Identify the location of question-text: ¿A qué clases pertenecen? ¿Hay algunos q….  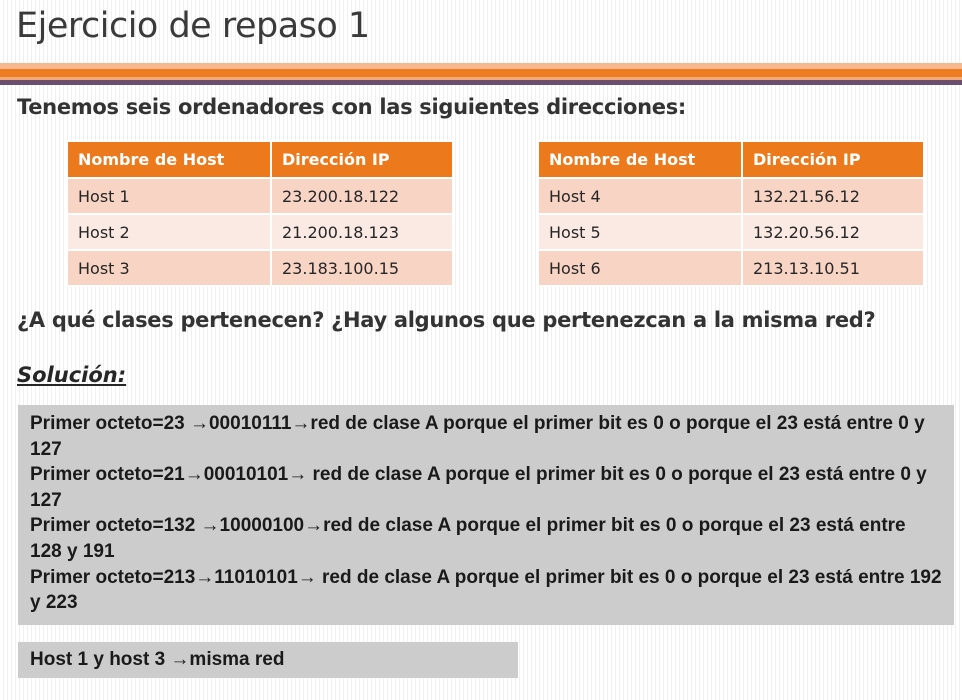
(446, 320).